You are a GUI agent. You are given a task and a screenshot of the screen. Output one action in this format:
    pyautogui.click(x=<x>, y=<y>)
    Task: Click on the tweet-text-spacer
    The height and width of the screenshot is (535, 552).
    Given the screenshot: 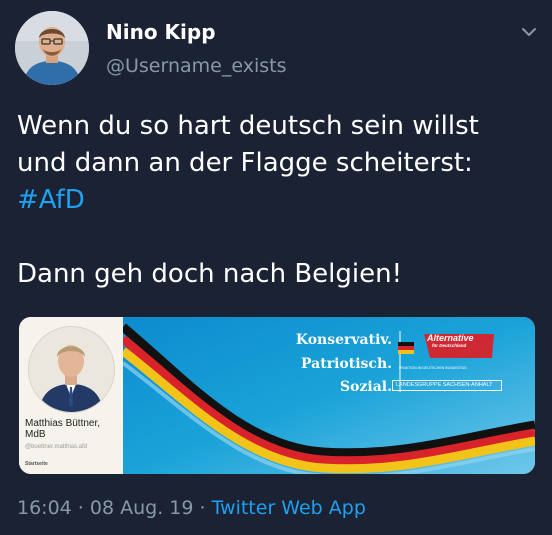 What is the action you would take?
    pyautogui.click(x=277, y=237)
    